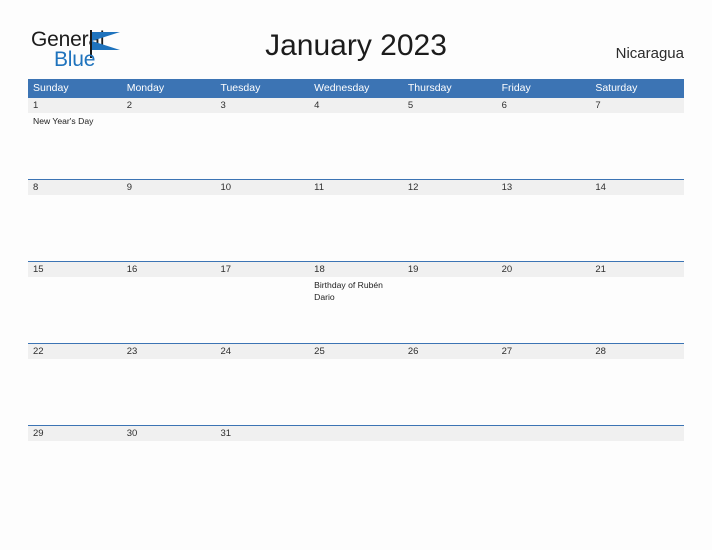  Describe the element at coordinates (413, 187) in the screenshot. I see `day-number: 12` at that location.